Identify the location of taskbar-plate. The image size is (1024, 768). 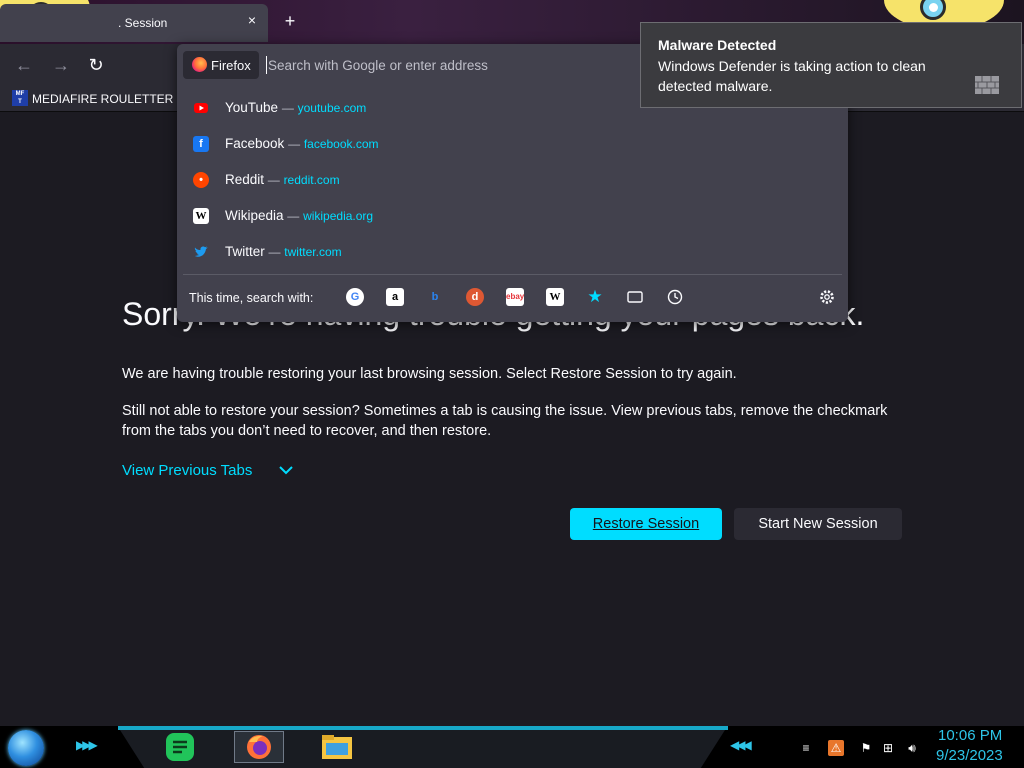
(422, 749).